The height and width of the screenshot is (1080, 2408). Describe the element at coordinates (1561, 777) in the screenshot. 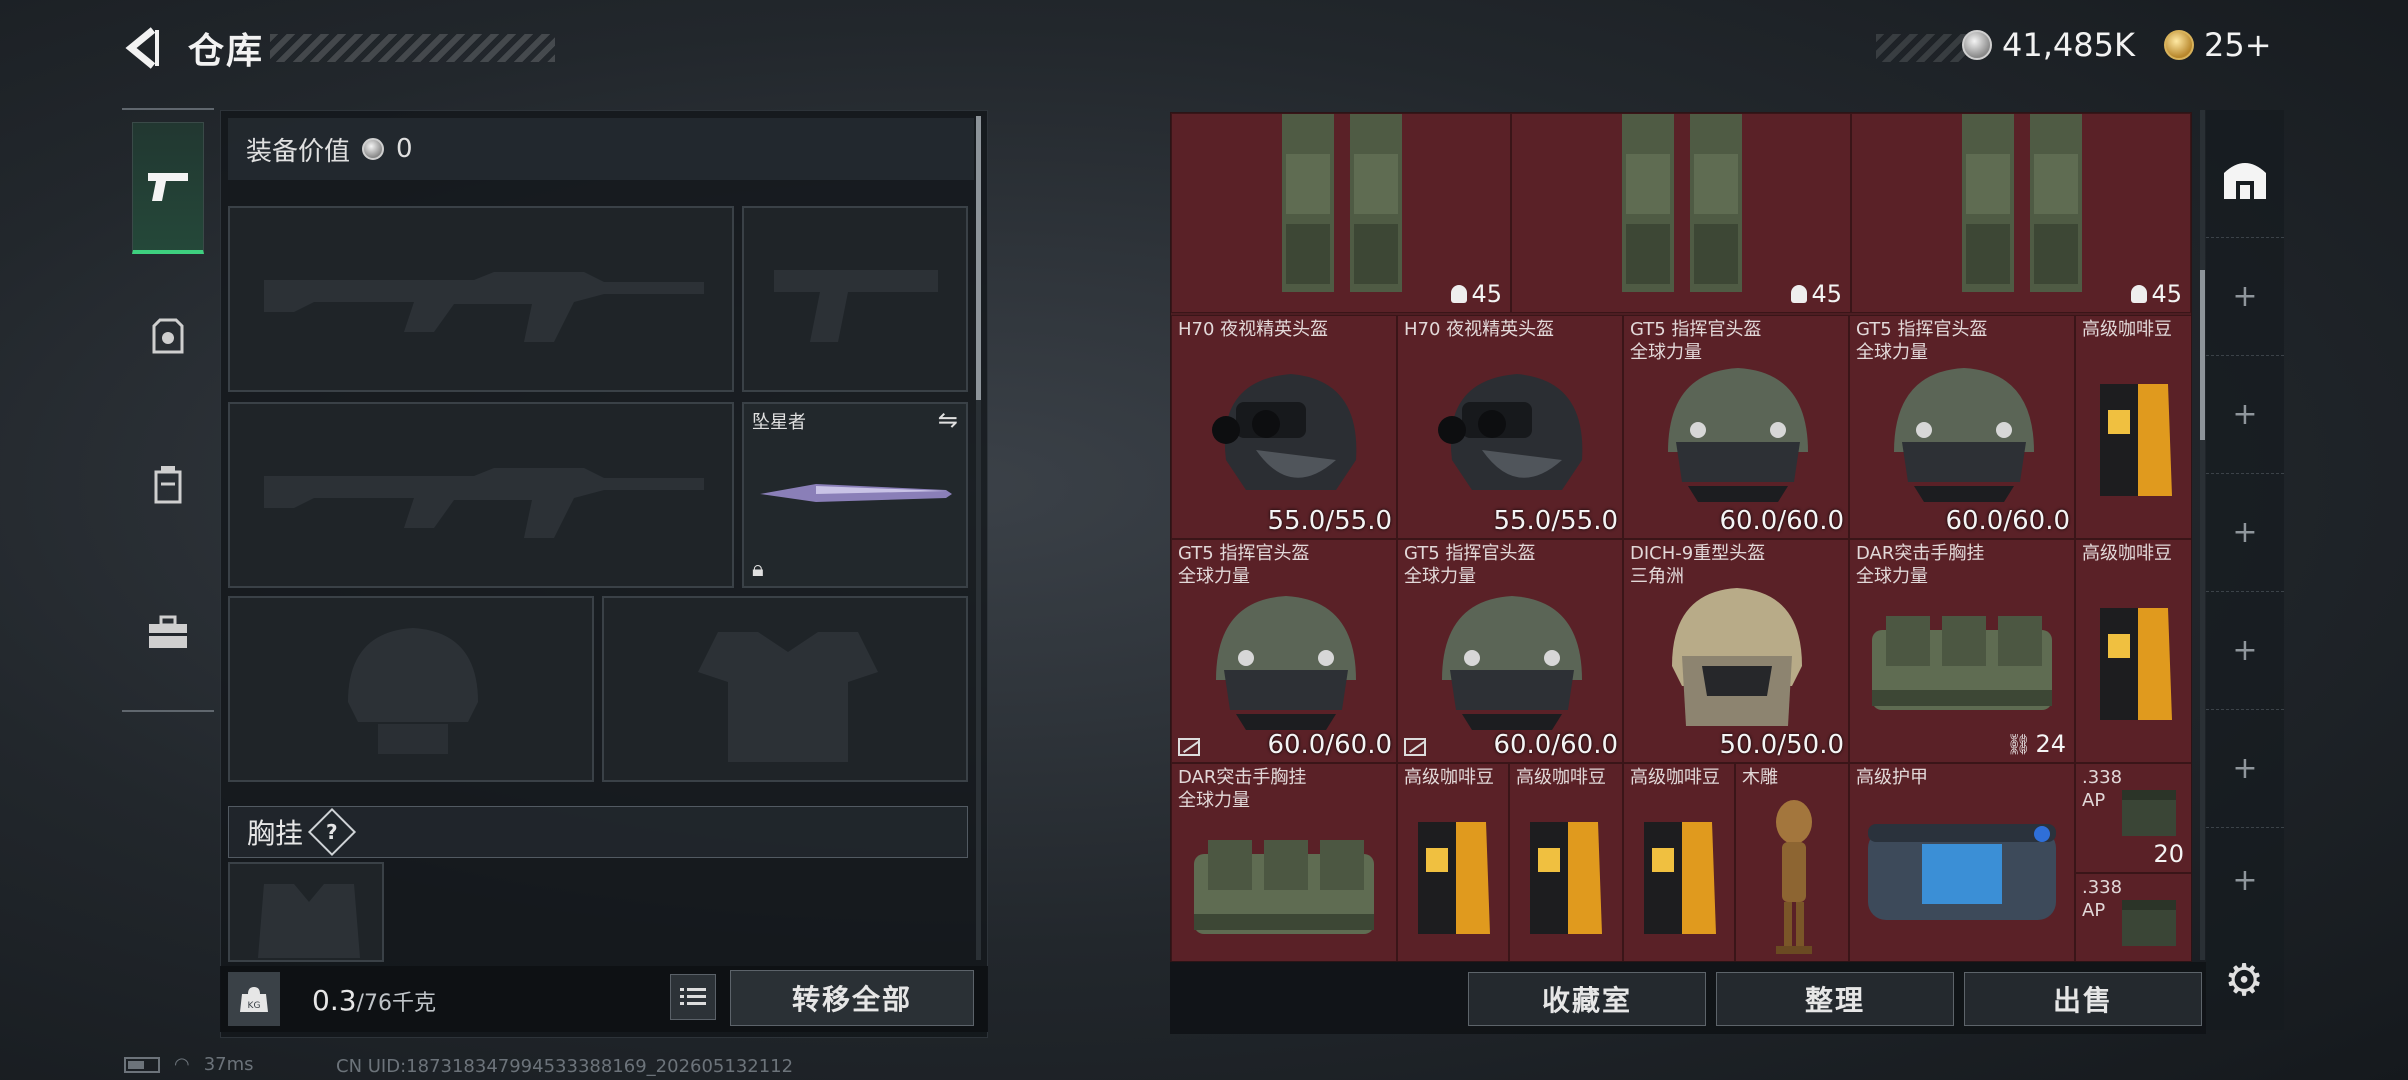

I see `item-name: 高级咖啡豆` at that location.